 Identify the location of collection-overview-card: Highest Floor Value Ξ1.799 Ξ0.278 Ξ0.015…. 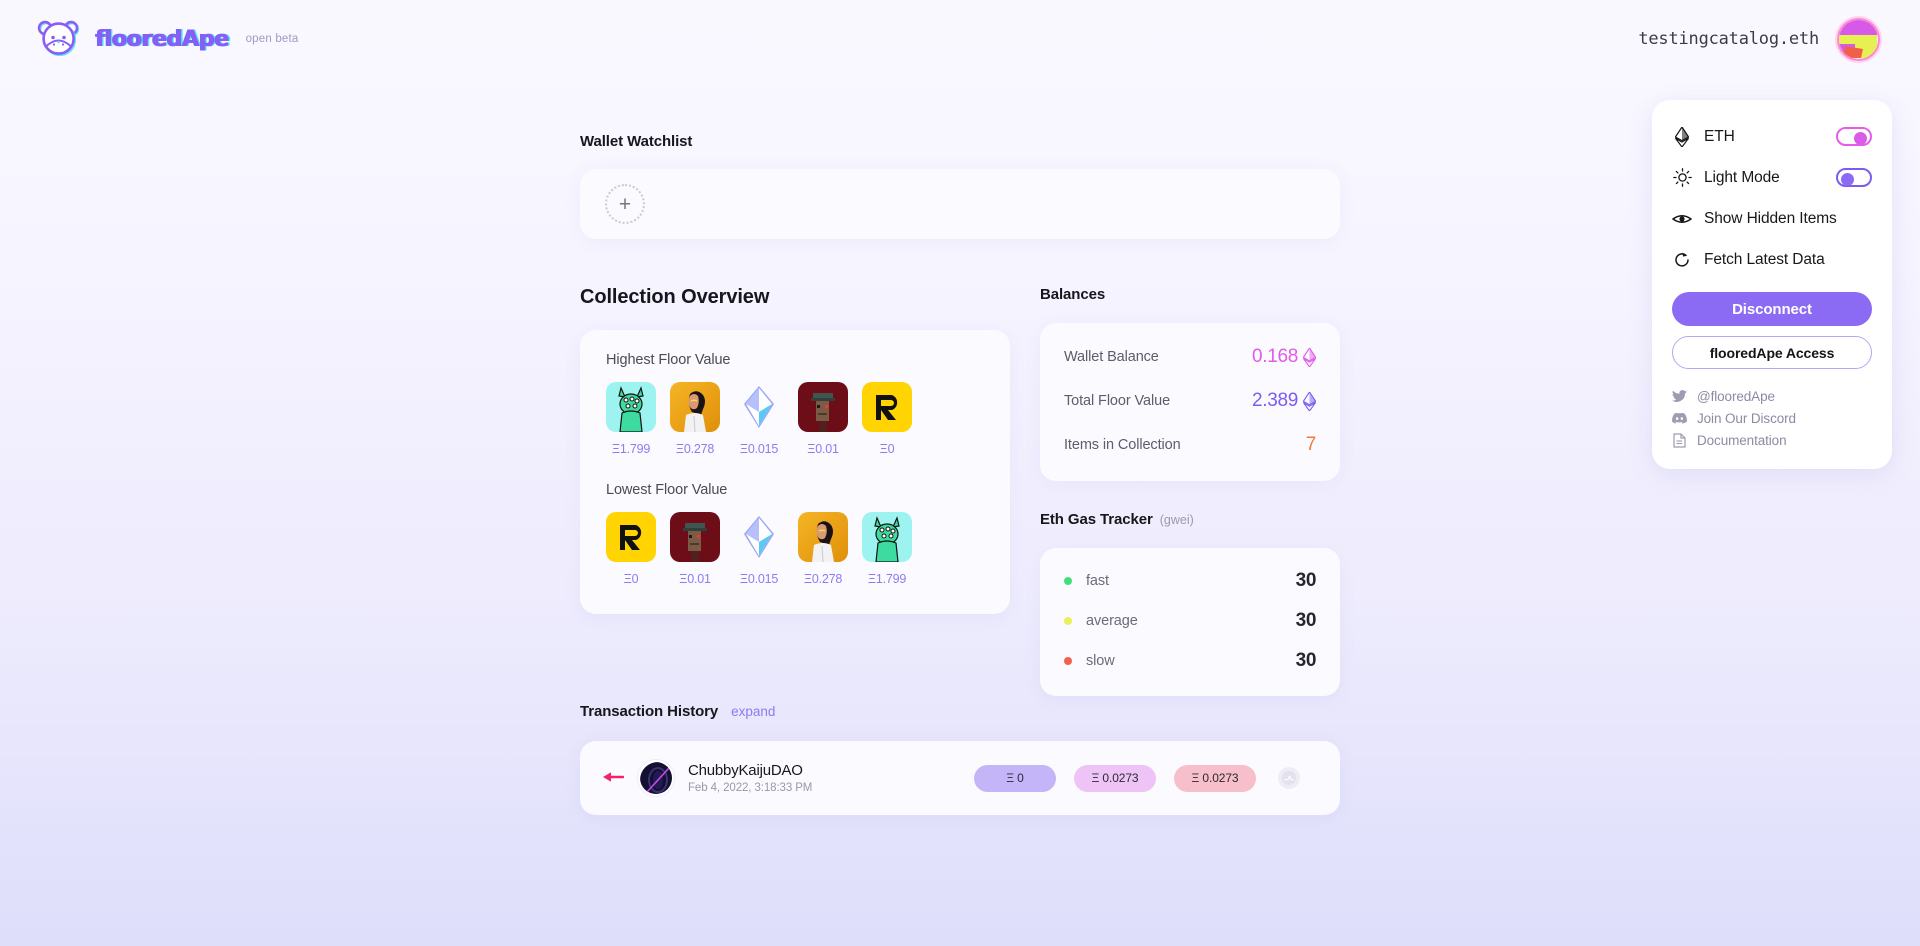
(795, 472).